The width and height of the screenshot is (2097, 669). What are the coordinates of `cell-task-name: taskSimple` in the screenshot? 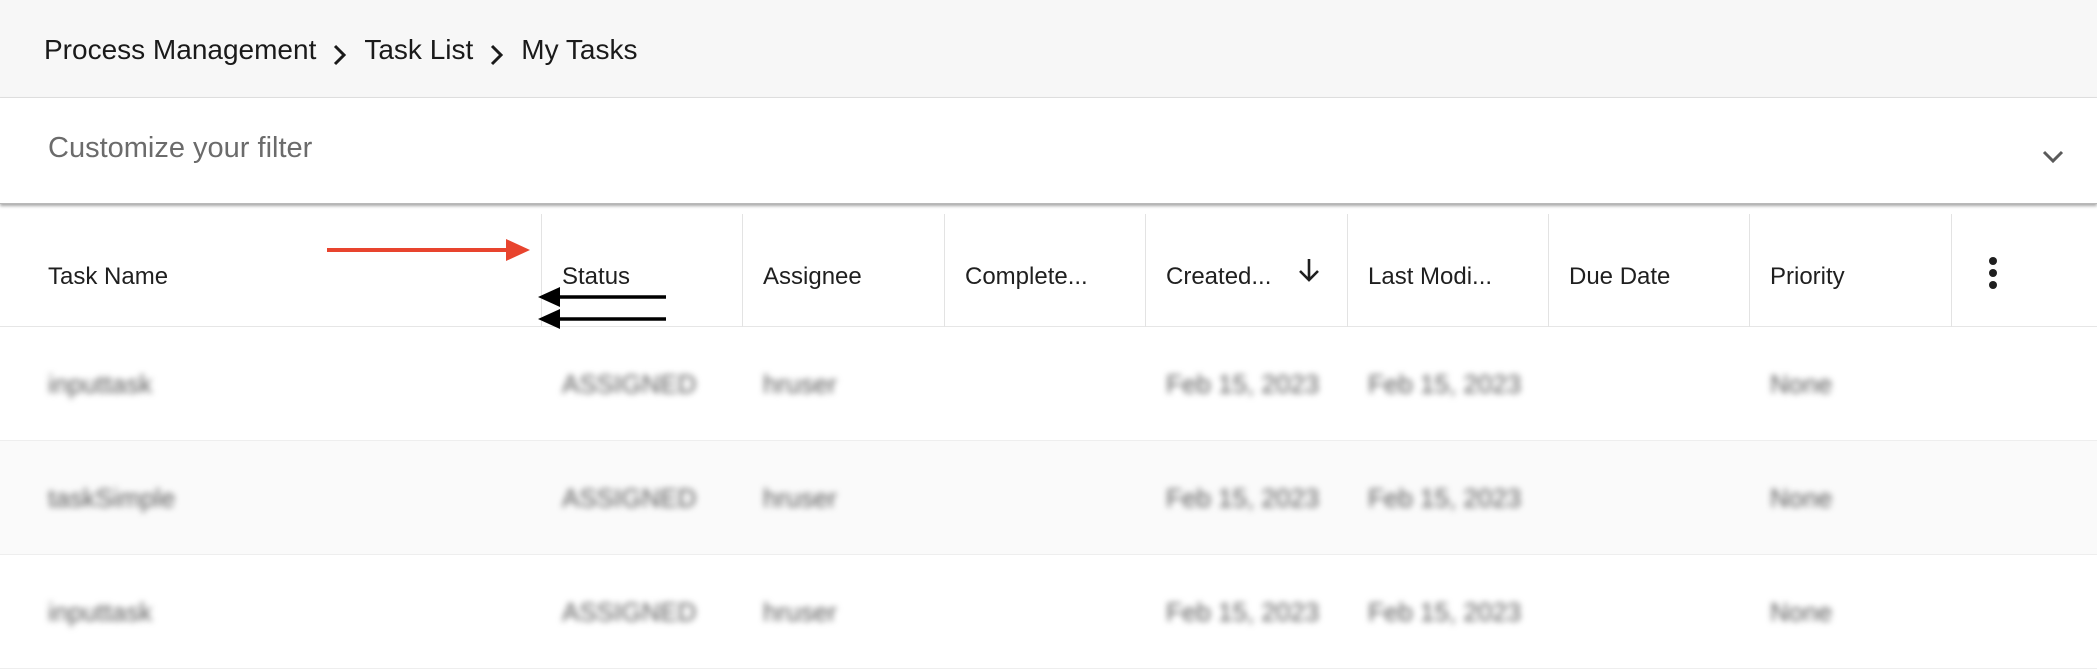 It's located at (112, 497).